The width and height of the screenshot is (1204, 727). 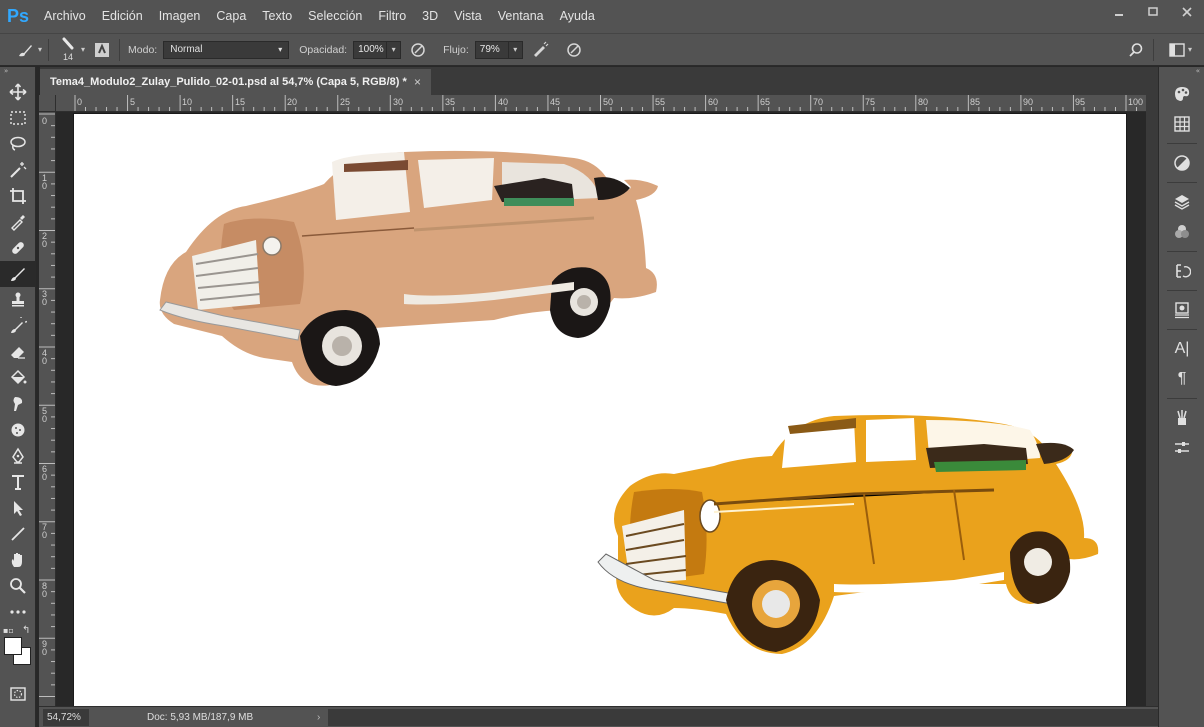 What do you see at coordinates (47, 103) in the screenshot?
I see `ruler-corner` at bounding box center [47, 103].